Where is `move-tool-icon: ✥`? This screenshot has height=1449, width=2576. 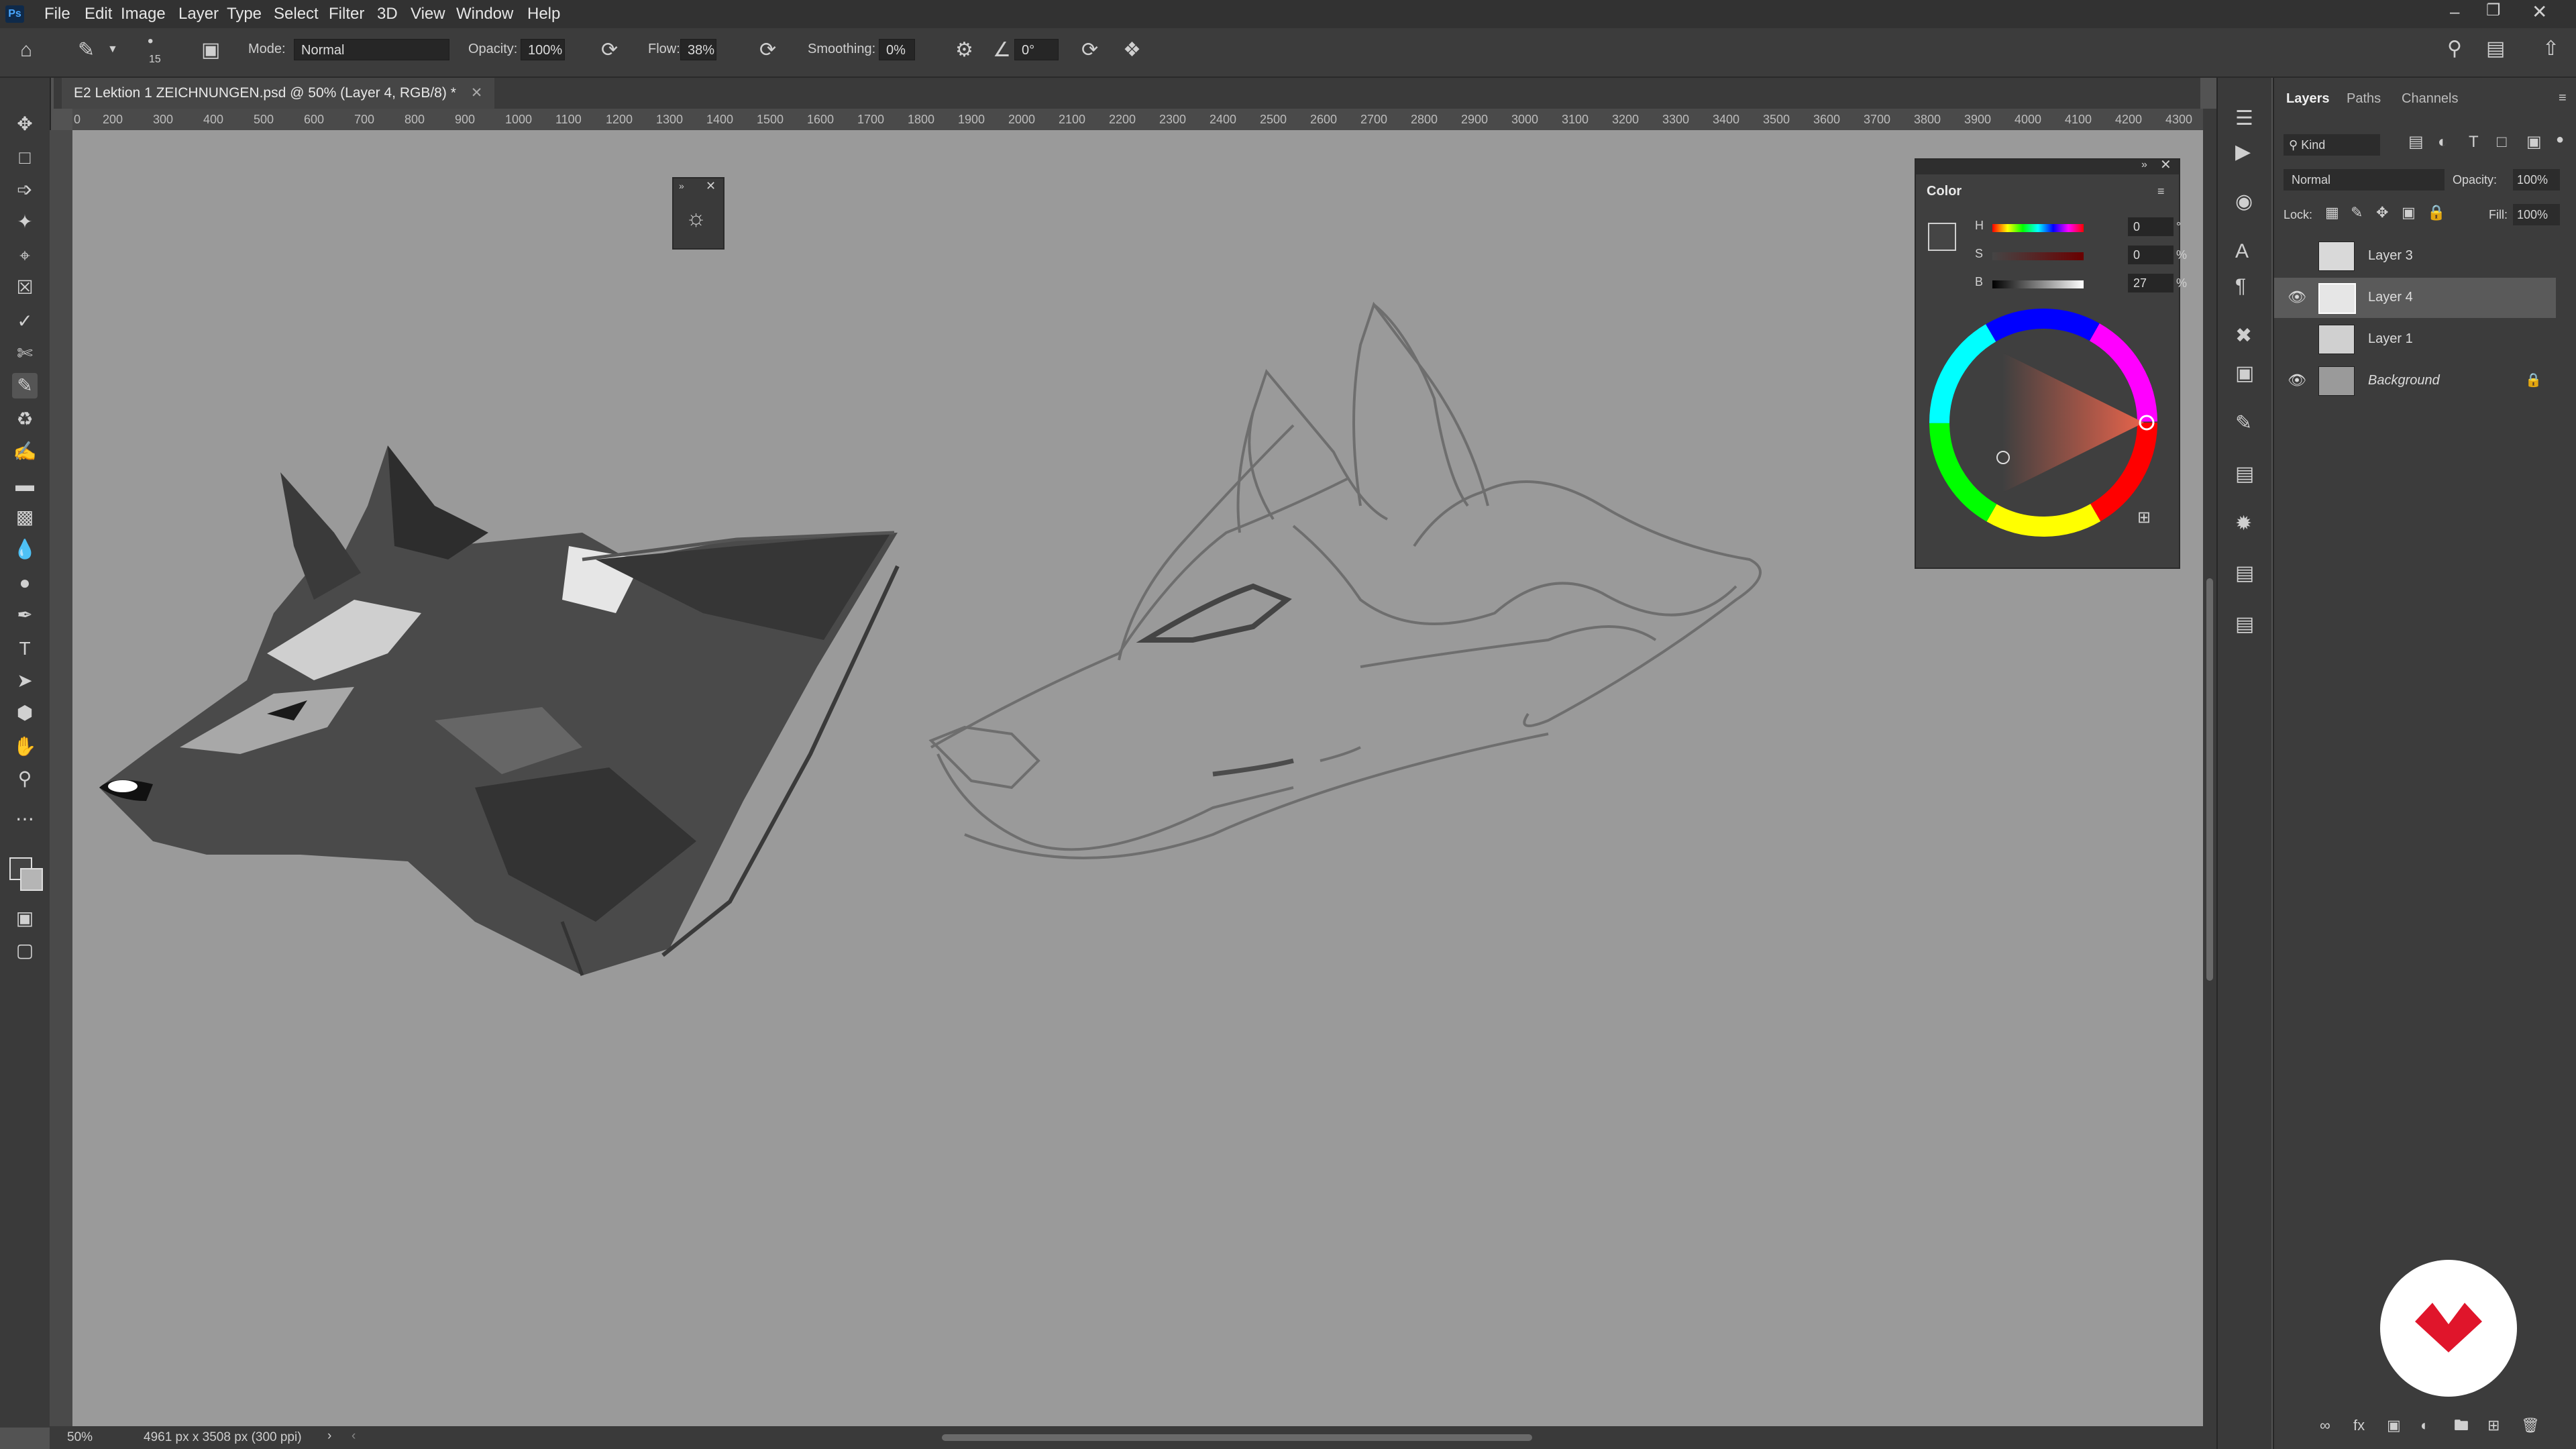 move-tool-icon: ✥ is located at coordinates (25, 124).